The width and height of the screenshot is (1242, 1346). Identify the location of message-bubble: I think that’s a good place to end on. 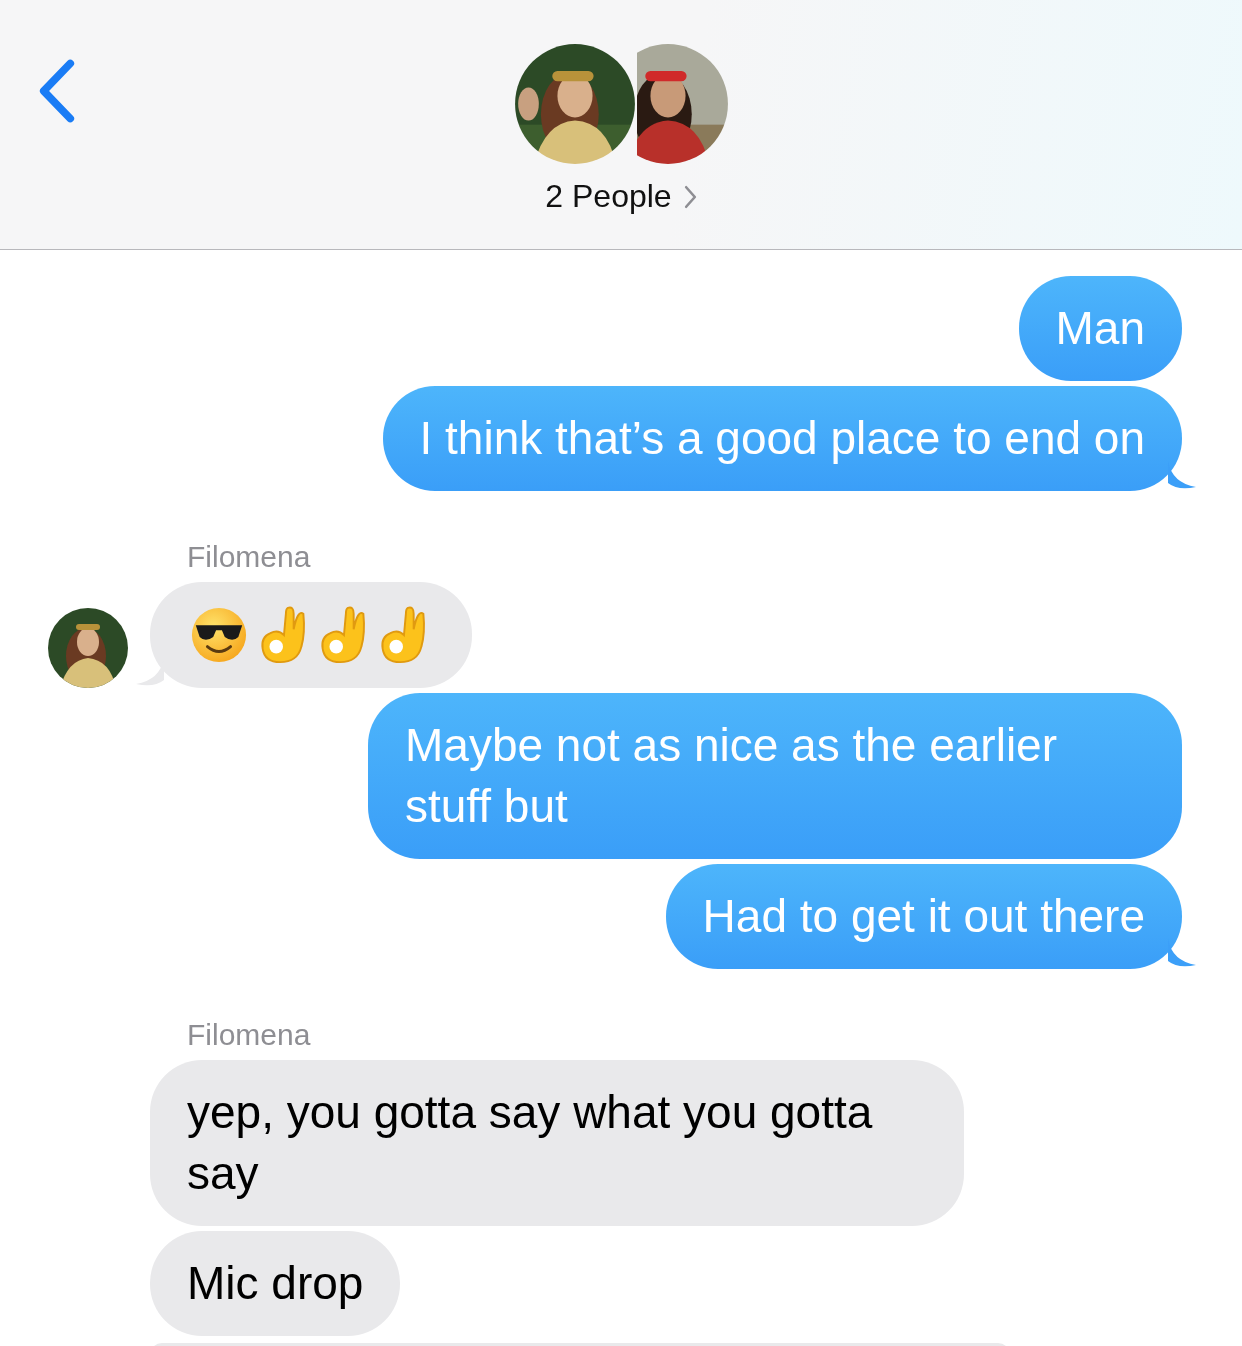
(782, 438).